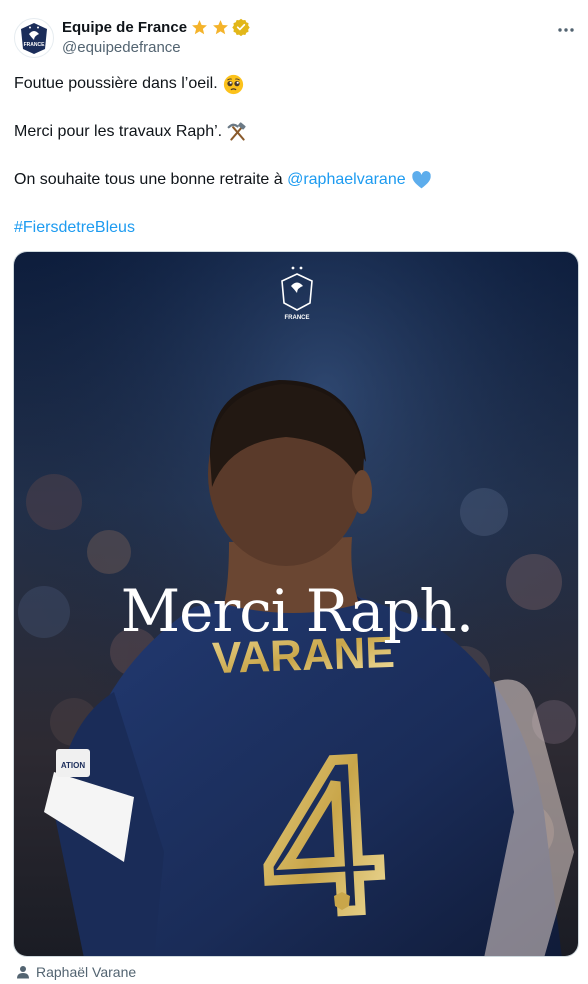 The image size is (588, 984). What do you see at coordinates (34, 45) in the screenshot?
I see `avatar-text: FRANCE` at bounding box center [34, 45].